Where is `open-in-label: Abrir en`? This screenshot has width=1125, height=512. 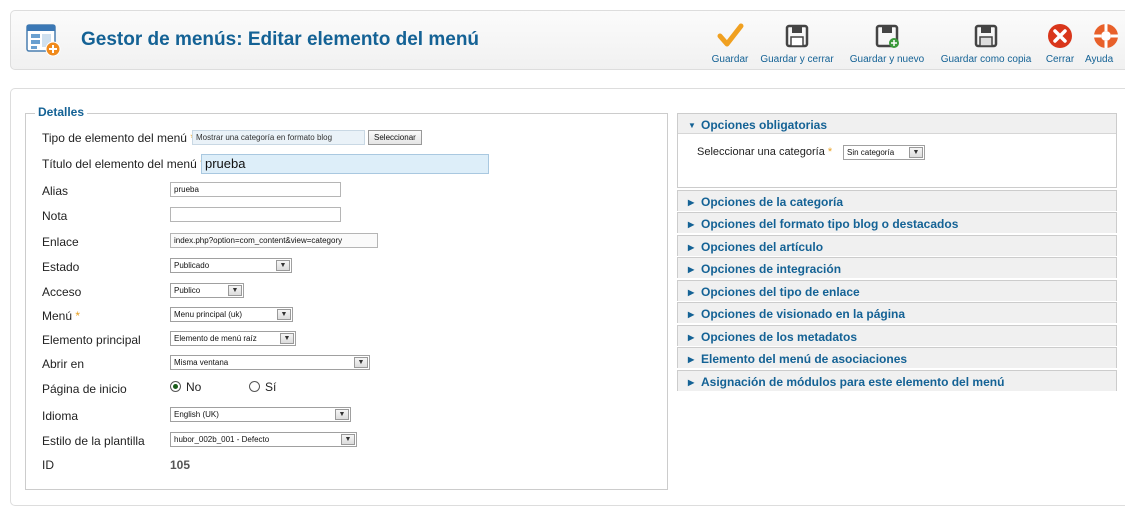
open-in-label: Abrir en is located at coordinates (63, 364).